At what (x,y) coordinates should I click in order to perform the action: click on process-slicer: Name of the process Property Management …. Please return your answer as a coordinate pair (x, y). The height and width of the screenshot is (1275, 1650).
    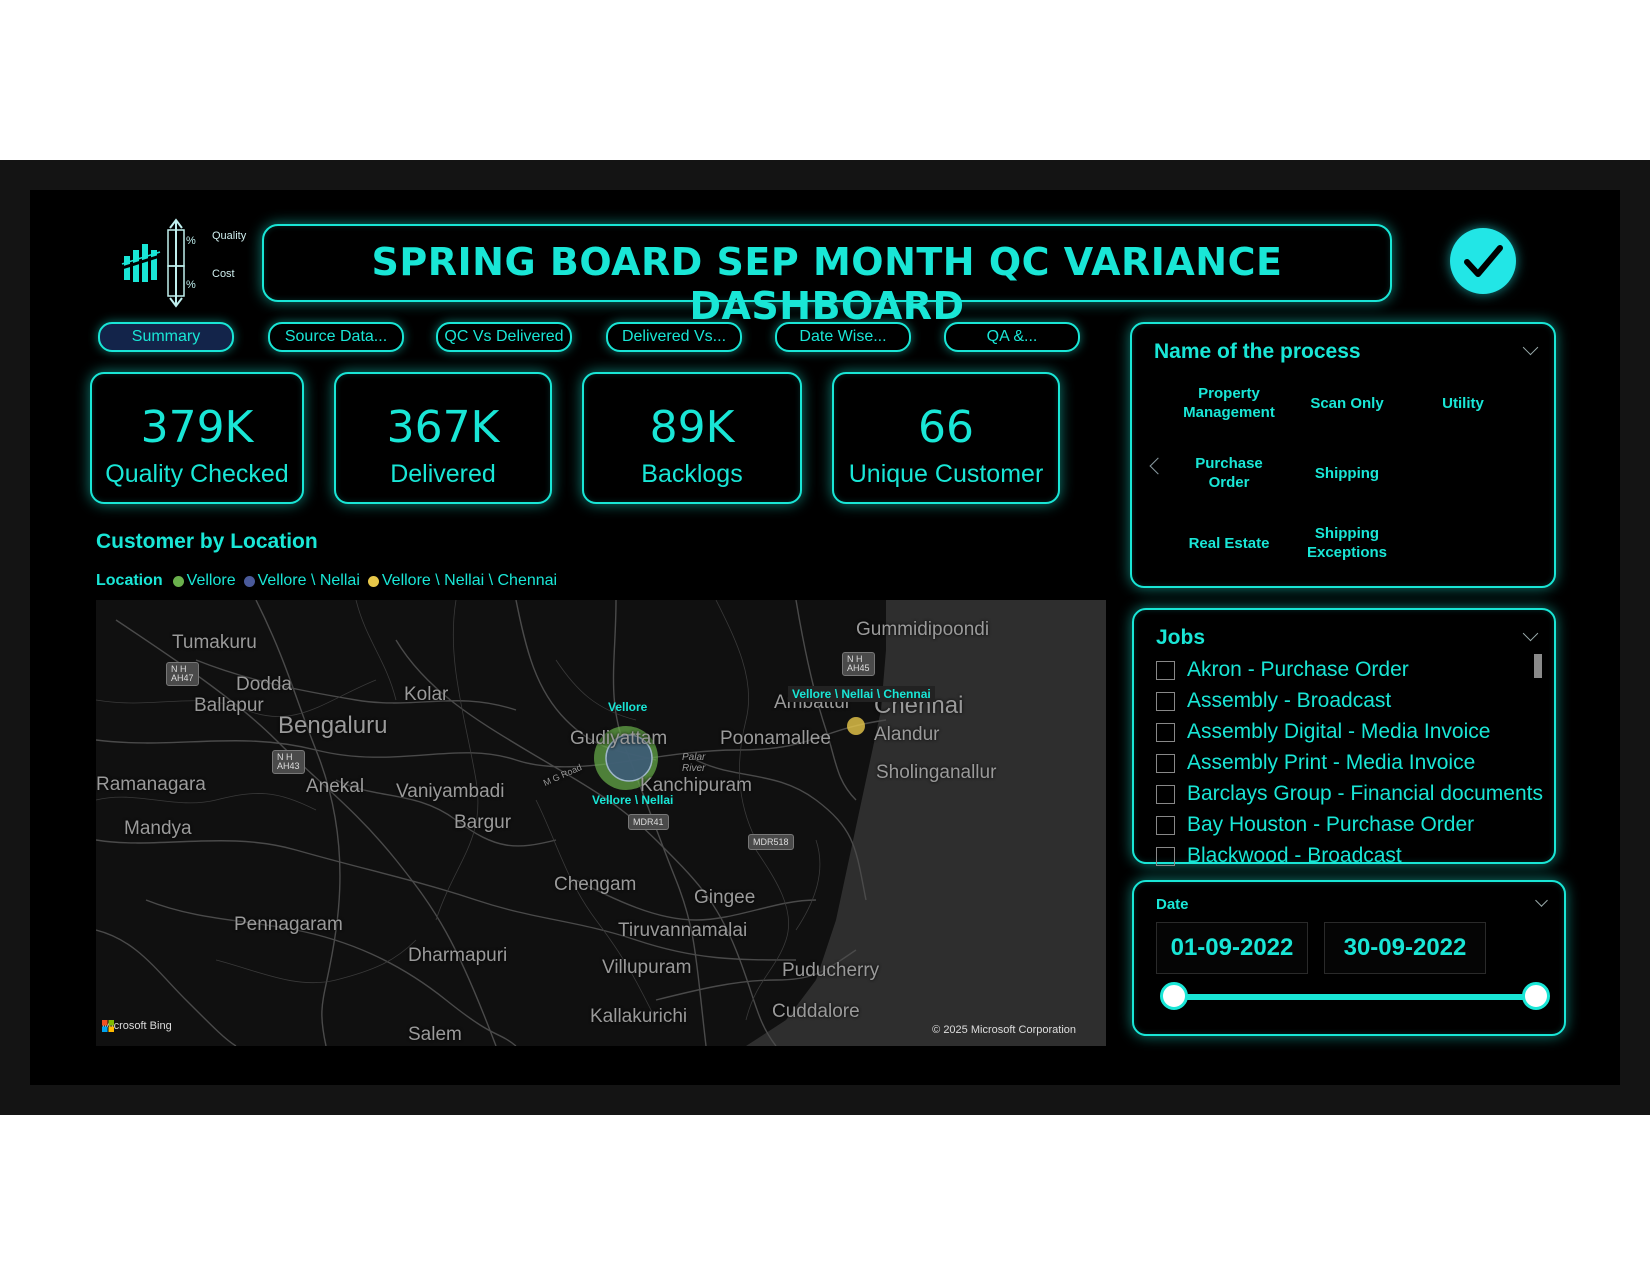
    Looking at the image, I should click on (1343, 455).